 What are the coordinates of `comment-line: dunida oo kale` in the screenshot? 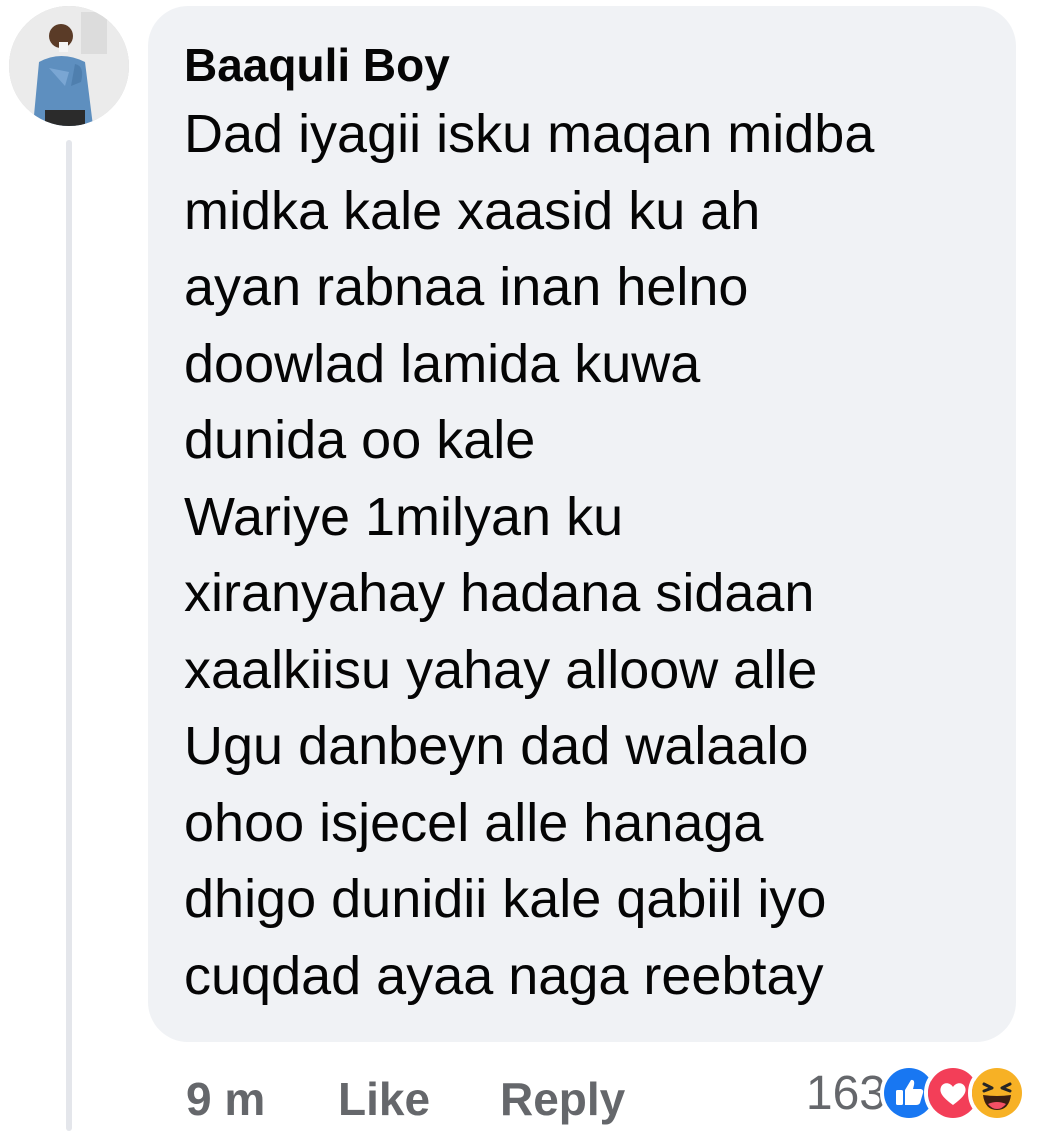 It's located at (360, 440).